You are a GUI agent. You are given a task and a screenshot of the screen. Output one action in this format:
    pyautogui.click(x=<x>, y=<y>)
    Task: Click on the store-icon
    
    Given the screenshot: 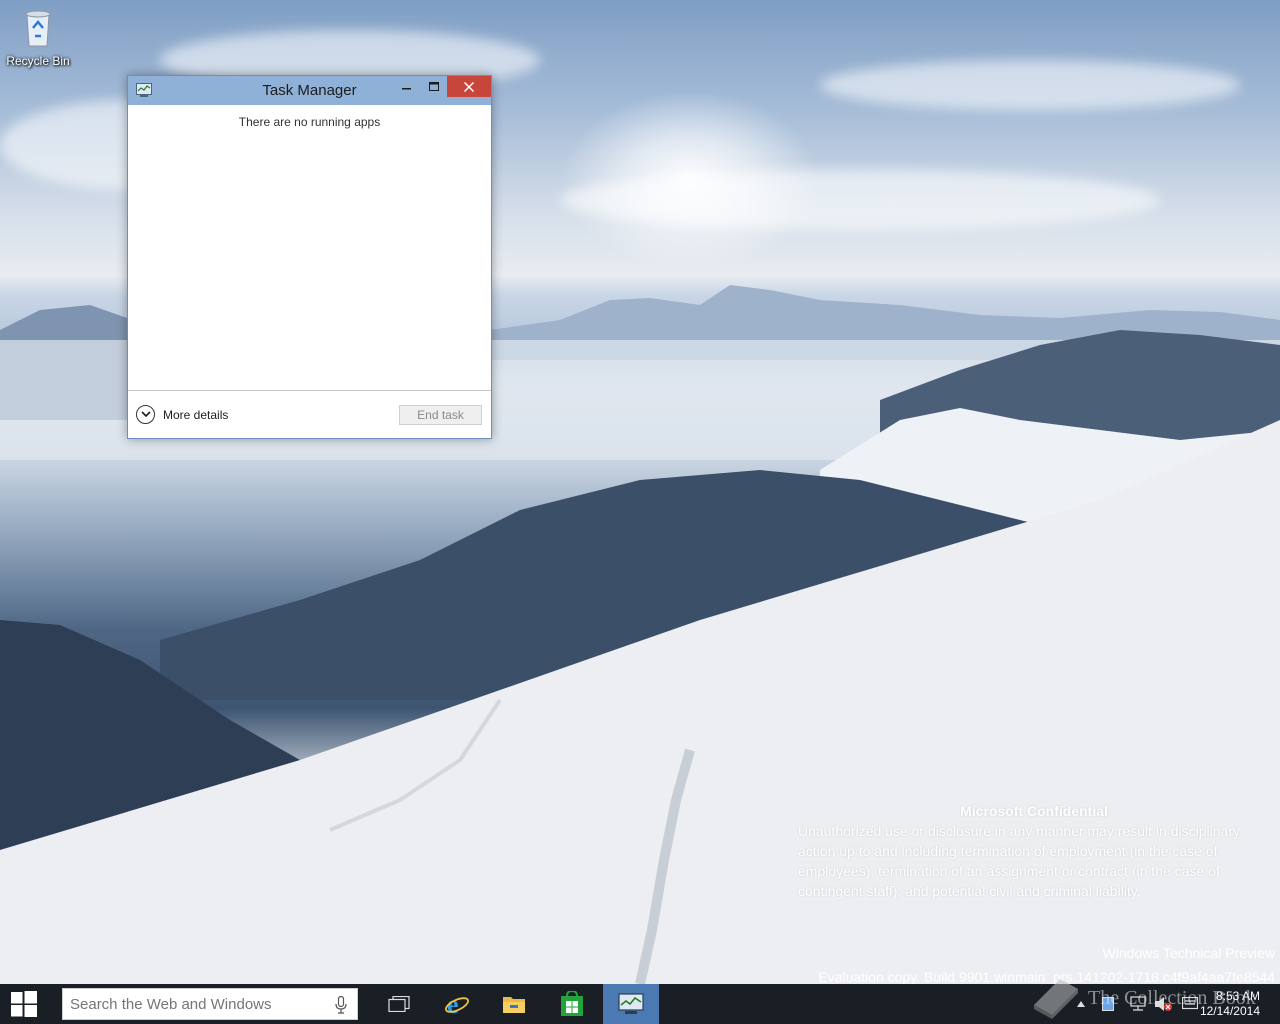 What is the action you would take?
    pyautogui.click(x=572, y=1003)
    